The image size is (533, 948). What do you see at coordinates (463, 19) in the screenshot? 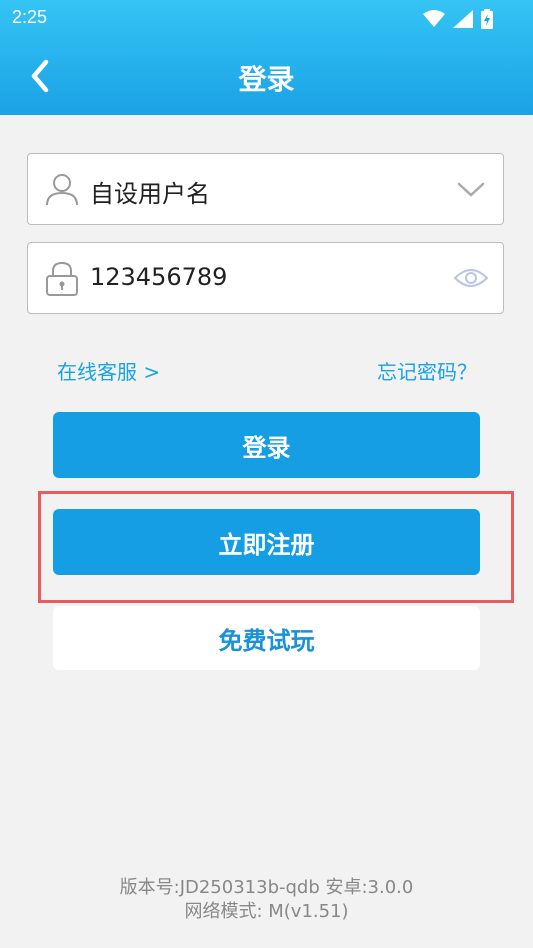
I see `signal-icon` at bounding box center [463, 19].